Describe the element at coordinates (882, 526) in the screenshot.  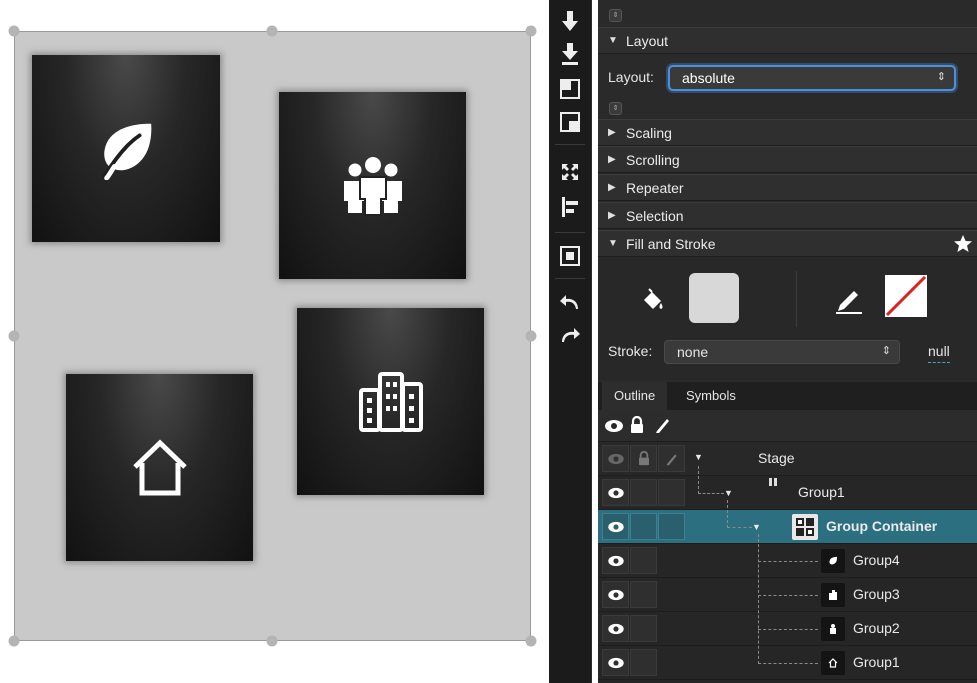
I see `tree-row-label: Group Container` at that location.